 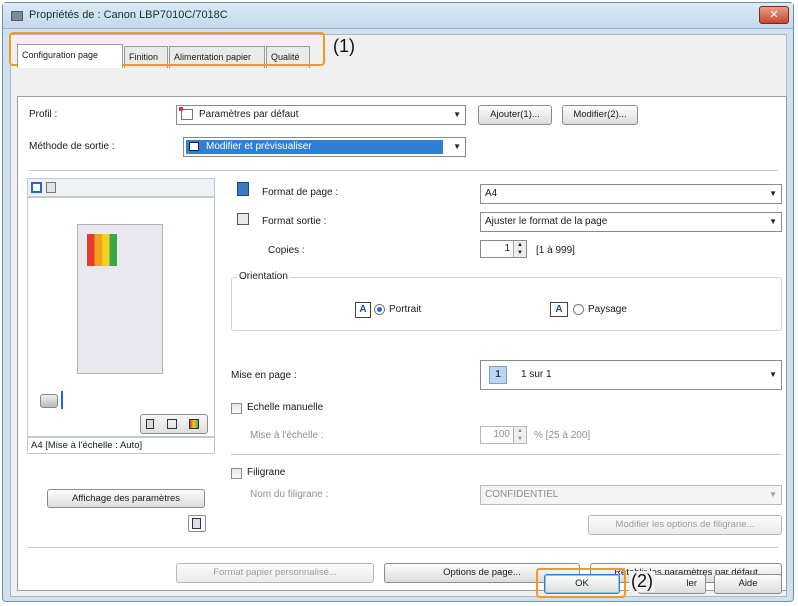 I want to click on page-size-icon, so click(x=243, y=189).